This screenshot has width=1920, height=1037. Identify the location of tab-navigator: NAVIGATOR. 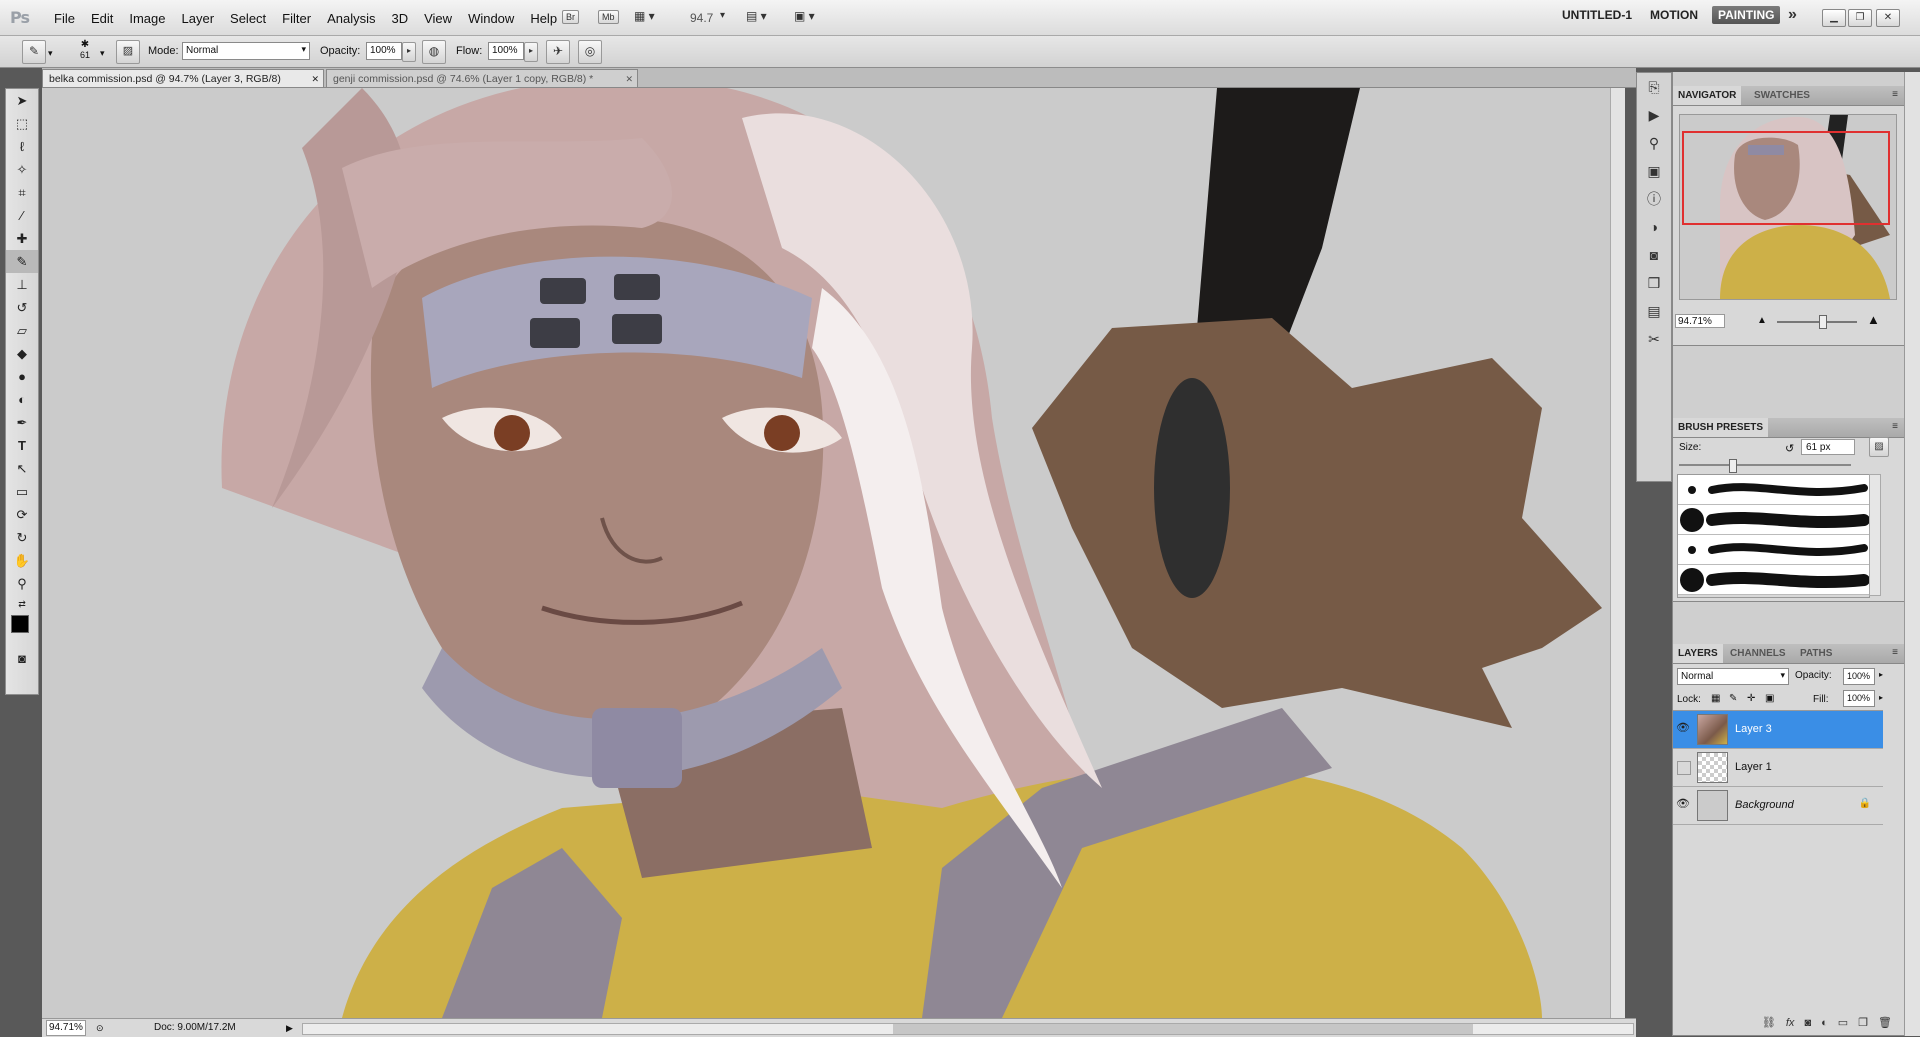
(1707, 95).